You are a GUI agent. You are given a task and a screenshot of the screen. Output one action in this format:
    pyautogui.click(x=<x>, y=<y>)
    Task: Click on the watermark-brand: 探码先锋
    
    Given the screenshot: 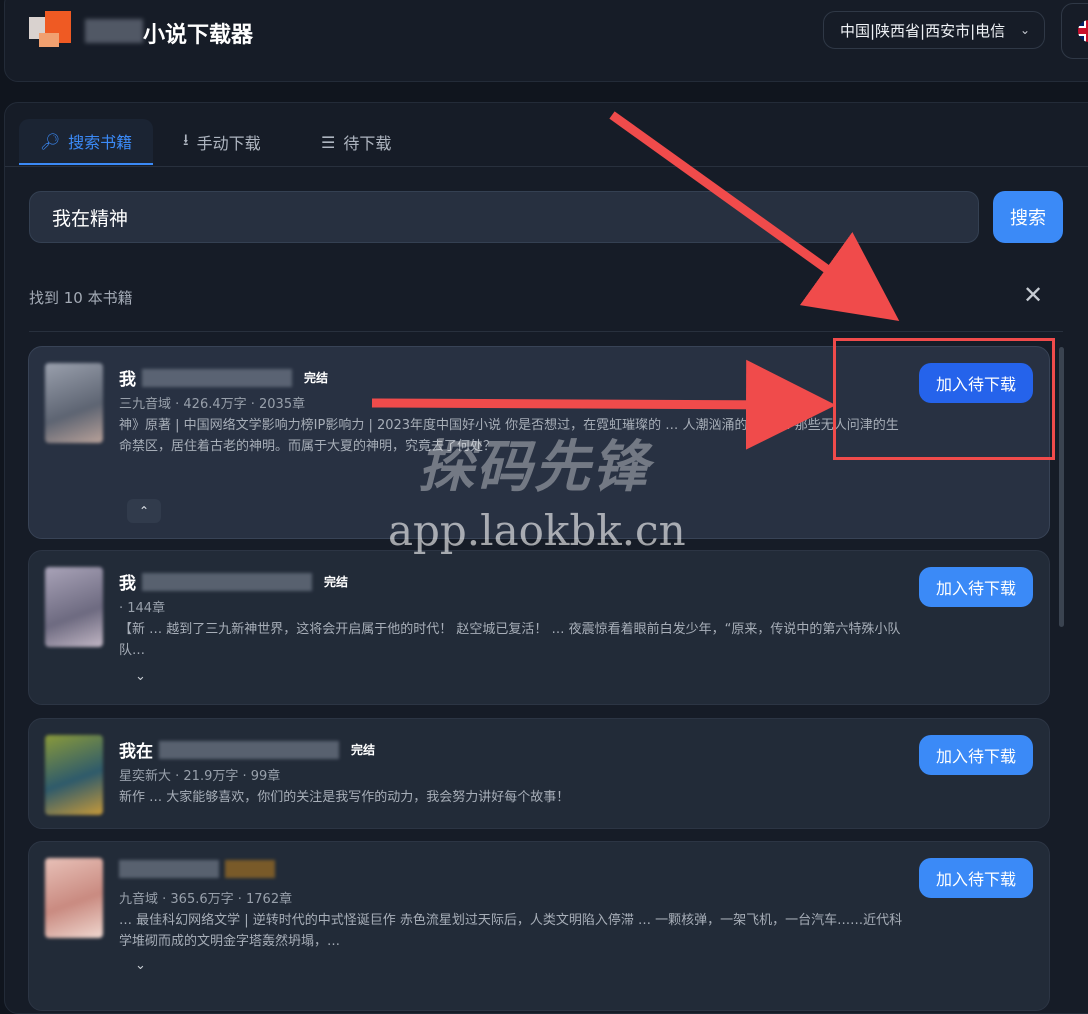 What is the action you would take?
    pyautogui.click(x=534, y=467)
    